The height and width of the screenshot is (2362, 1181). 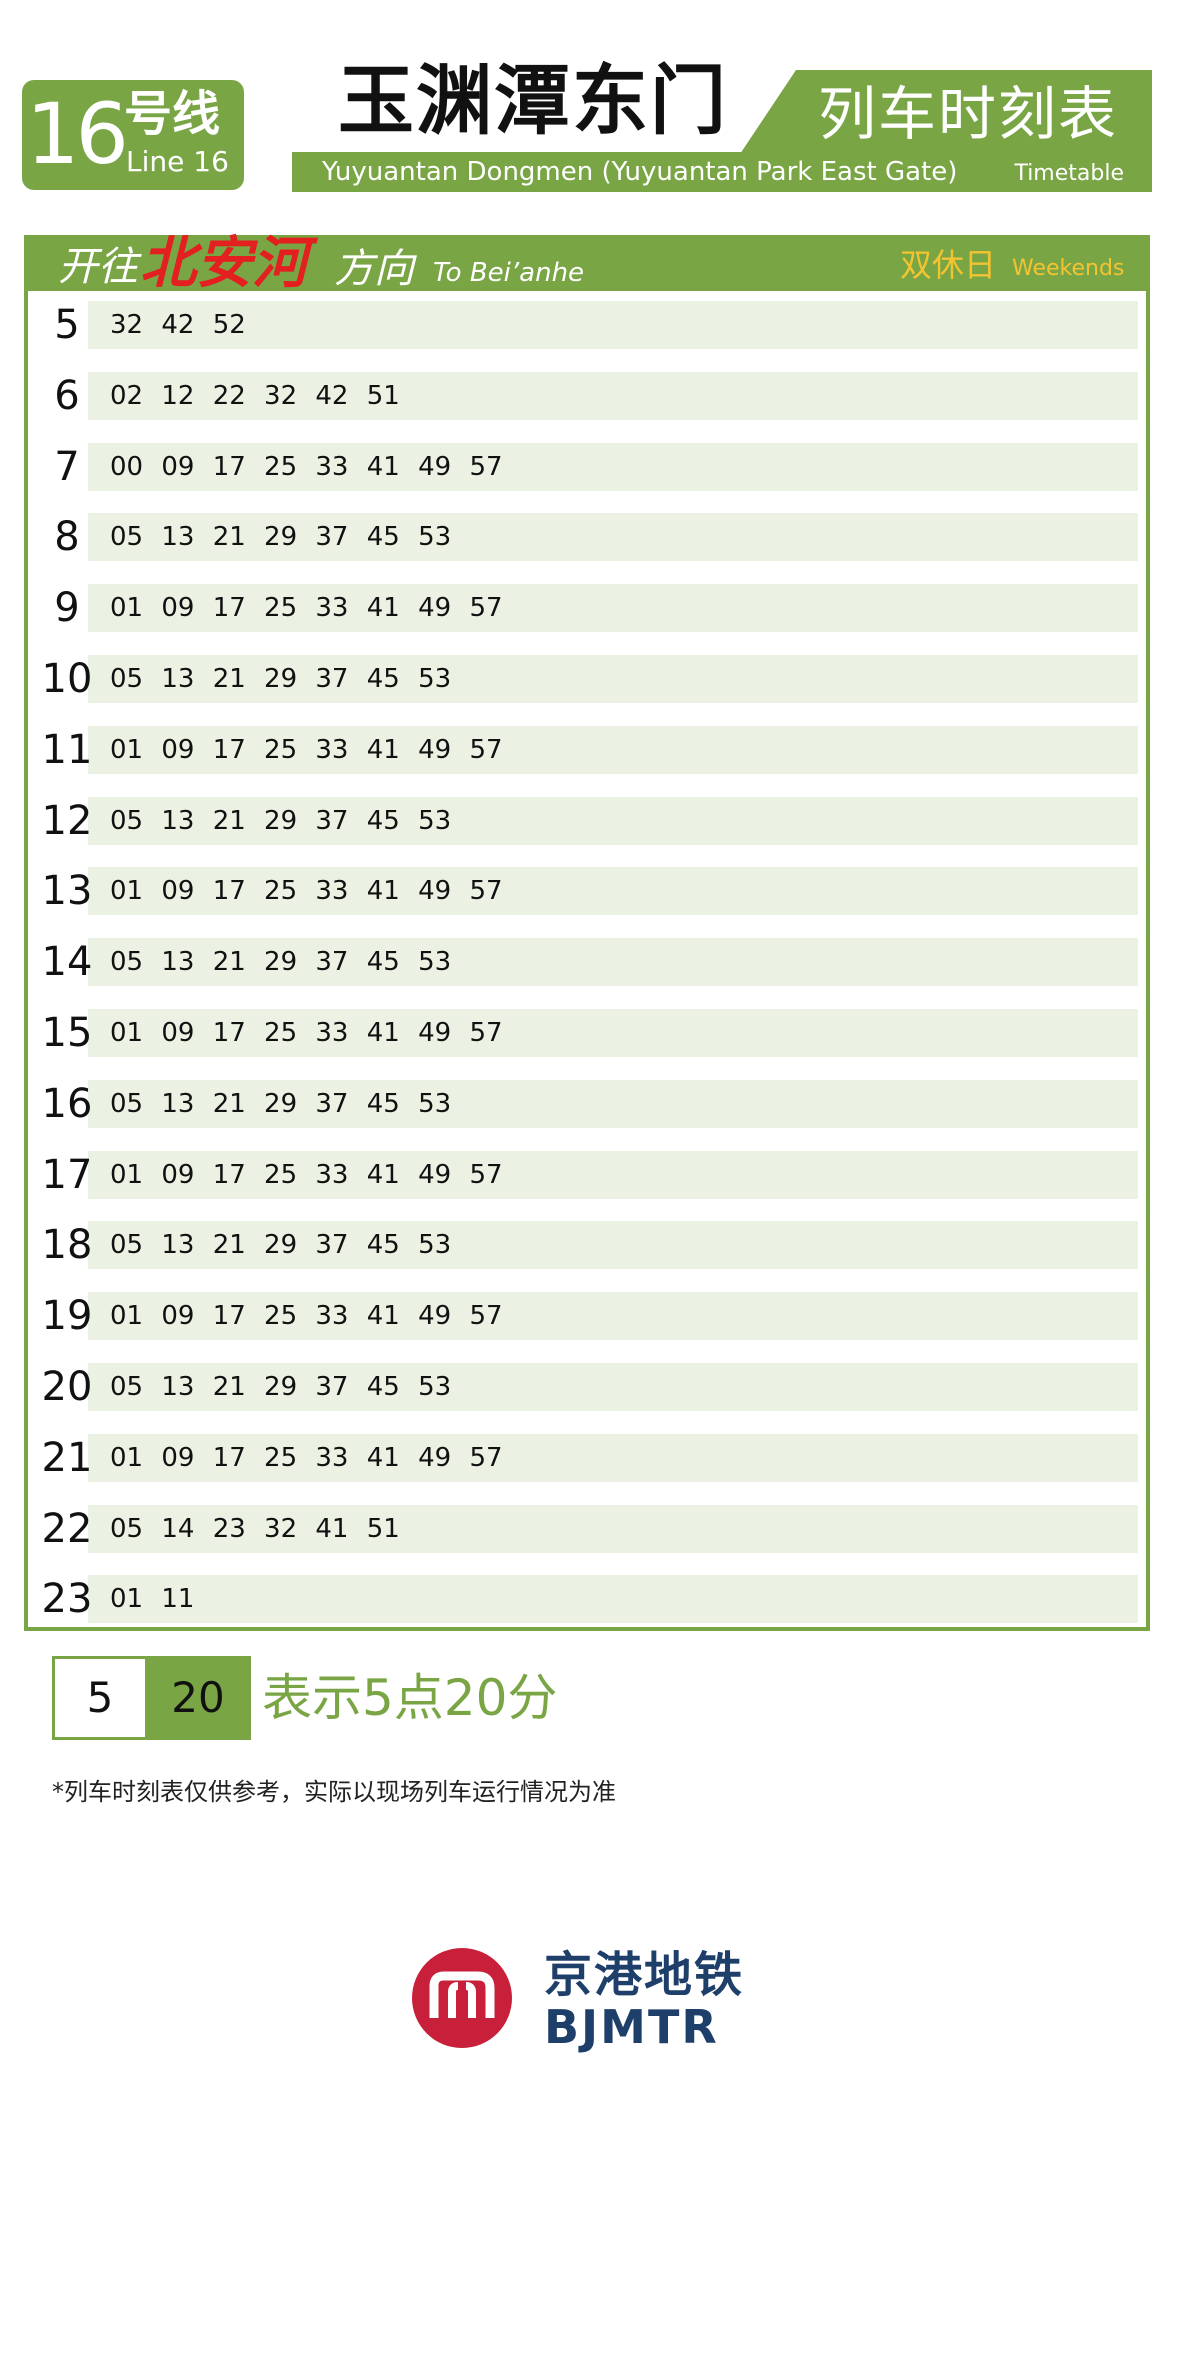 What do you see at coordinates (67, 679) in the screenshot?
I see `hour-label: 10` at bounding box center [67, 679].